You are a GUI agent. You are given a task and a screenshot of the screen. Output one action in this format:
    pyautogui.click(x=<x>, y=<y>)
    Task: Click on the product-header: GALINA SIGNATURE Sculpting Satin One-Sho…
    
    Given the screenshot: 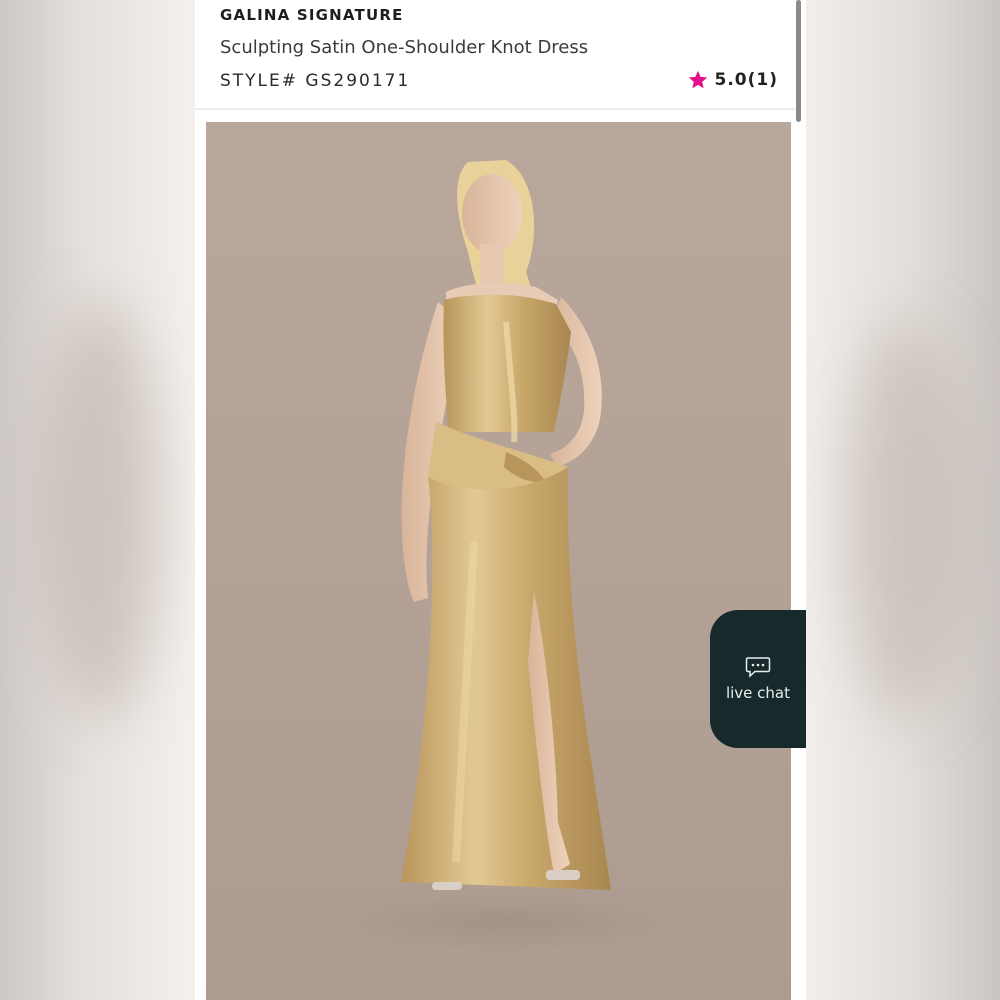 What is the action you would take?
    pyautogui.click(x=495, y=55)
    